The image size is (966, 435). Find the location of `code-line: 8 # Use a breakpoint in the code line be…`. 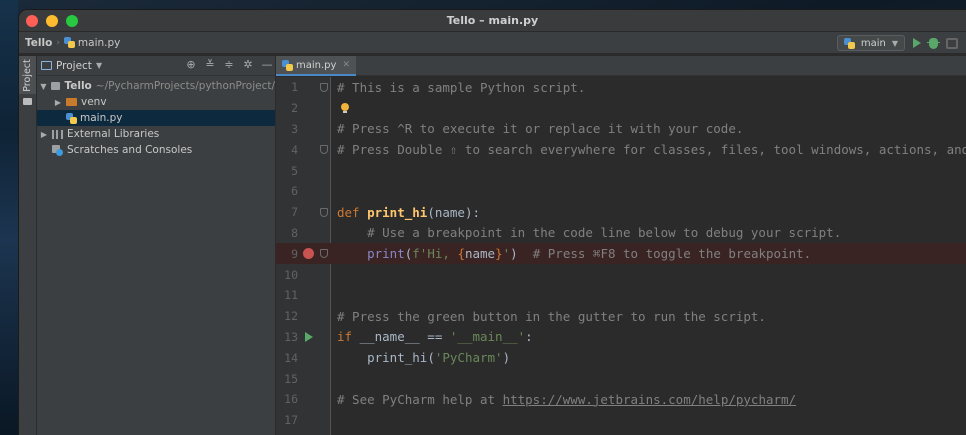

code-line: 8 # Use a breakpoint in the code line be… is located at coordinates (621, 233).